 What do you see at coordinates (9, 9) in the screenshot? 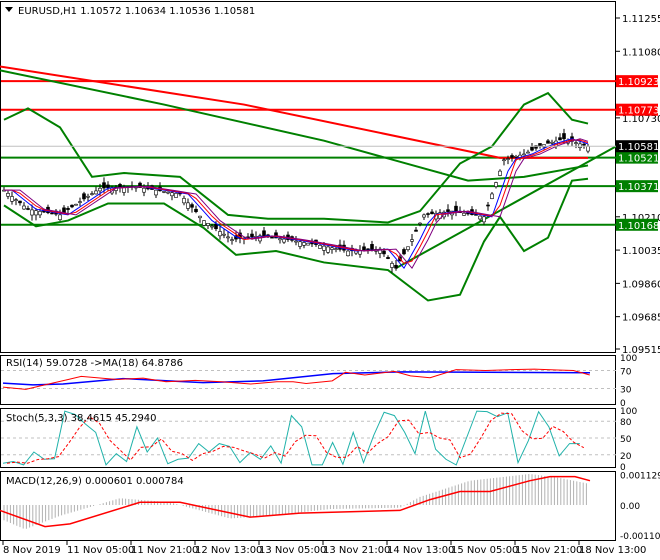
I see `collapse-triangle-icon` at bounding box center [9, 9].